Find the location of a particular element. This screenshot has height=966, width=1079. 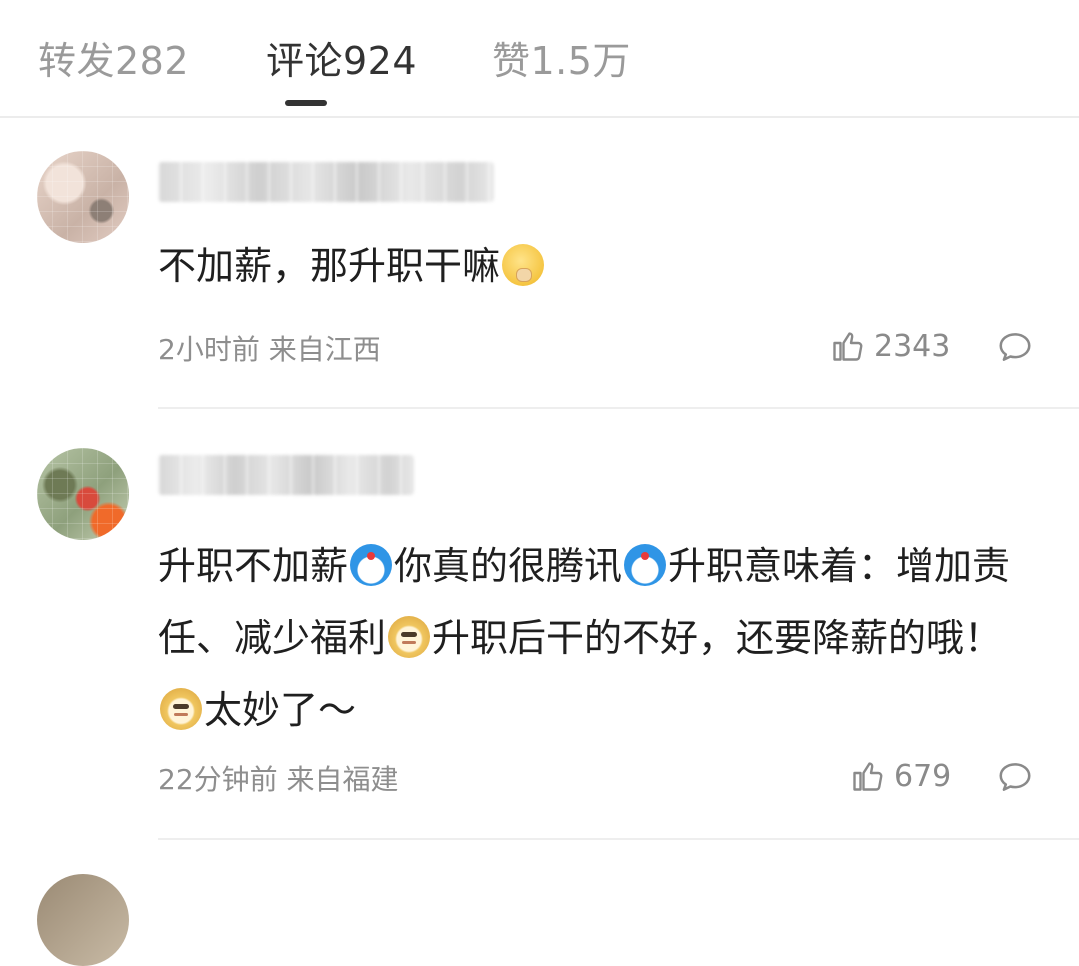

comment-location: 来自福建 is located at coordinates (342, 779).